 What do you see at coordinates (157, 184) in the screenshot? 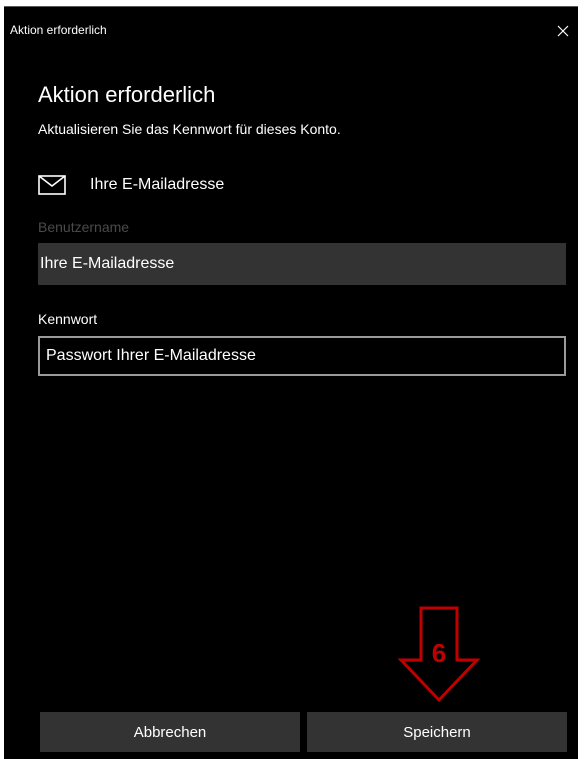
I see `account-email: Ihre E-Mailadresse` at bounding box center [157, 184].